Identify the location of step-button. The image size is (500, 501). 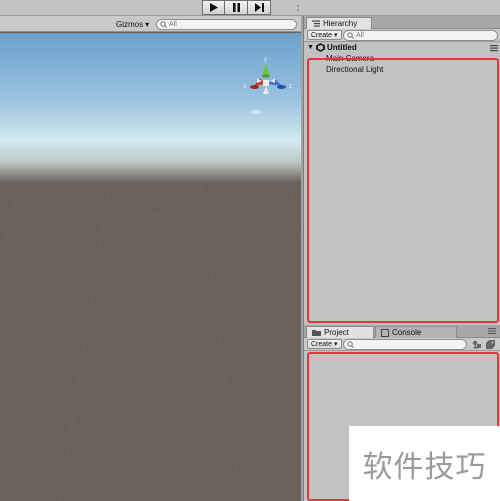
(259, 7).